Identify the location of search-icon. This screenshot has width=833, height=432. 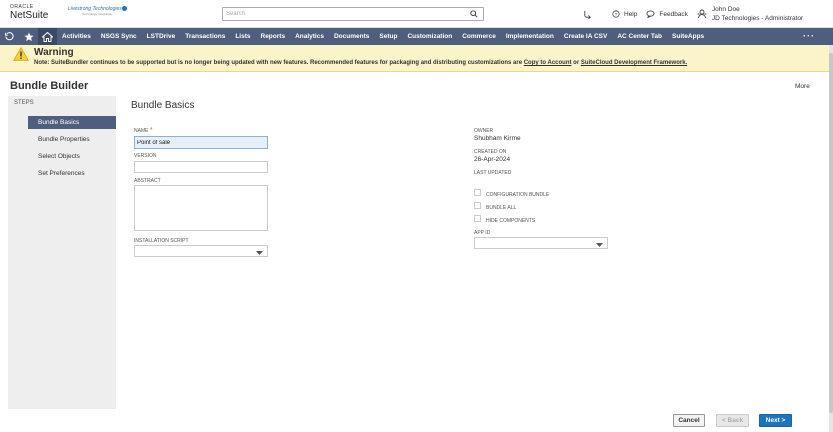
(474, 15).